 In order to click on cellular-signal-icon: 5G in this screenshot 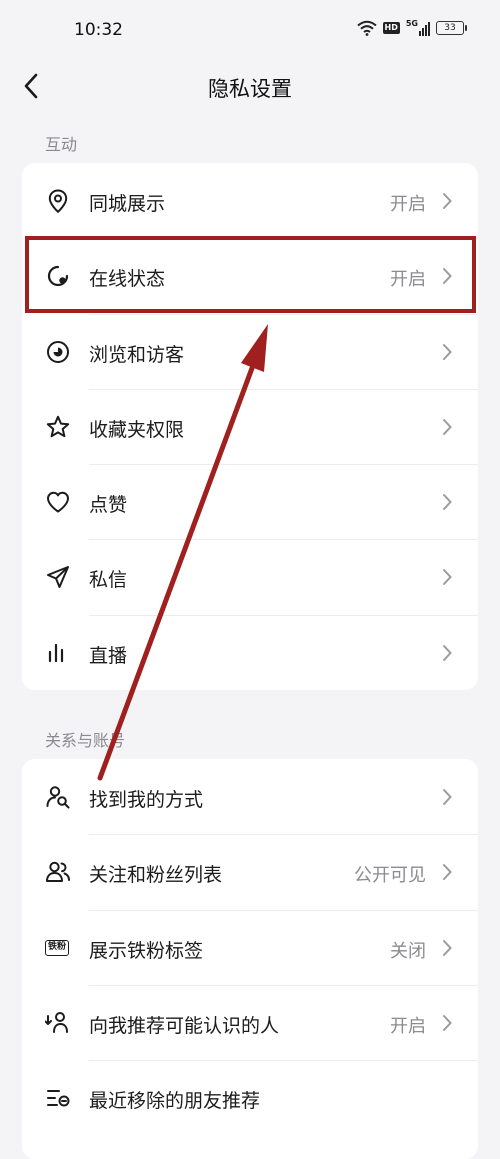, I will do `click(418, 28)`.